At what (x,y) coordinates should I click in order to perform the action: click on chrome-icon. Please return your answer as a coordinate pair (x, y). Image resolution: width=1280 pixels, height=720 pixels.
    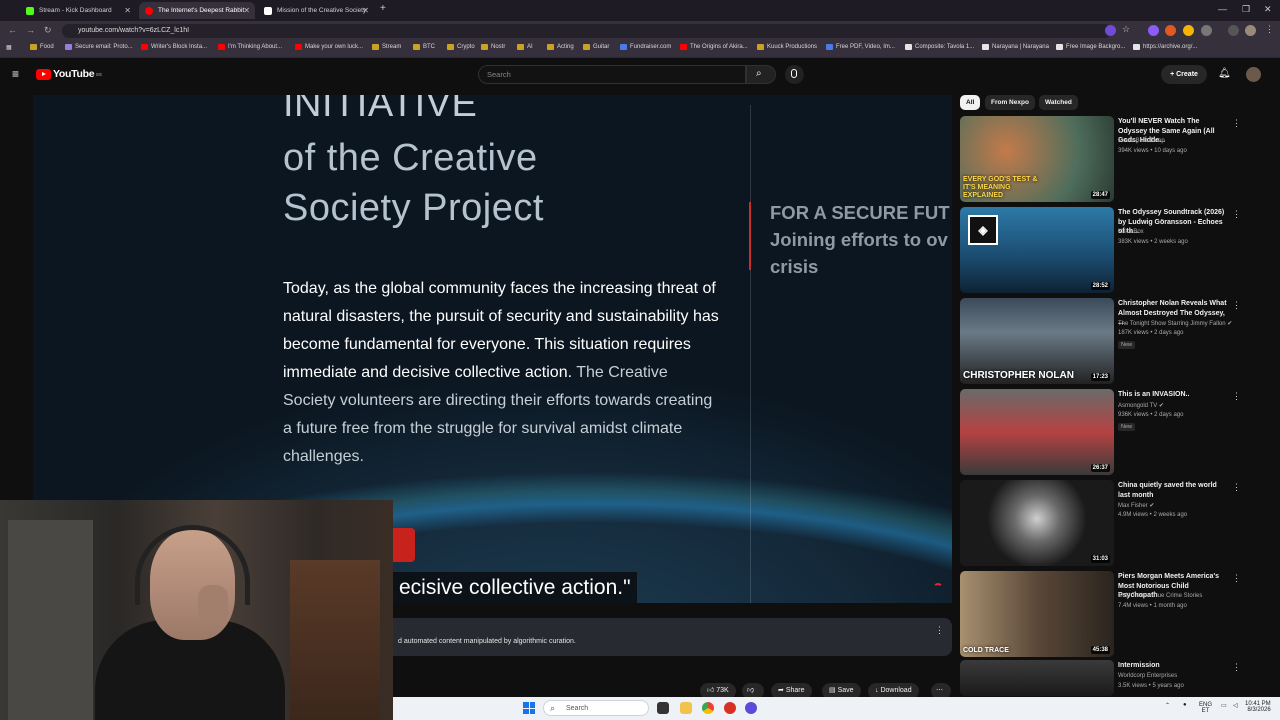
    Looking at the image, I should click on (708, 708).